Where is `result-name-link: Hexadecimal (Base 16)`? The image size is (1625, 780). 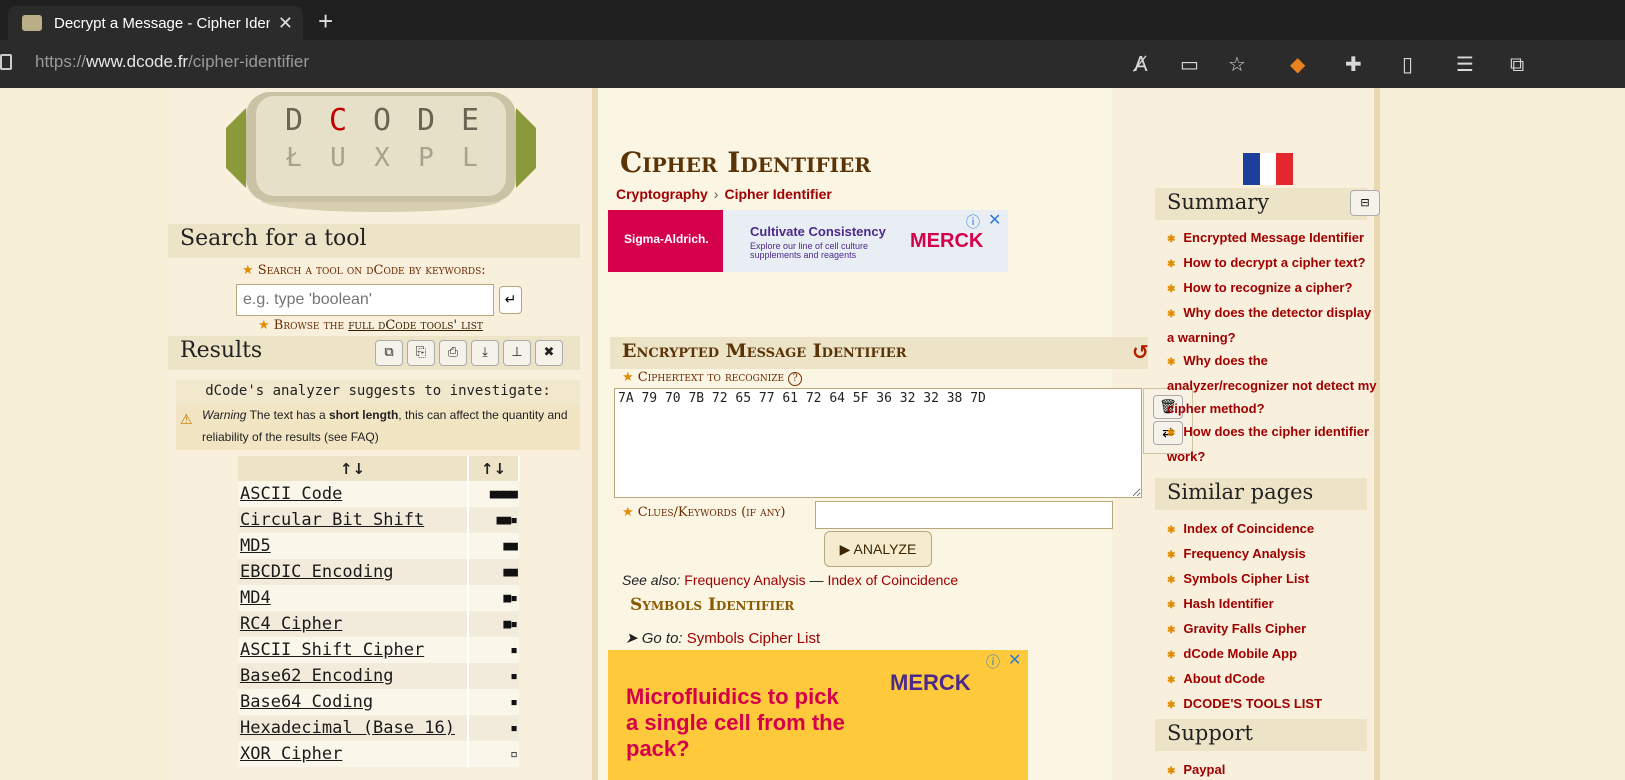 result-name-link: Hexadecimal (Base 16) is located at coordinates (353, 728).